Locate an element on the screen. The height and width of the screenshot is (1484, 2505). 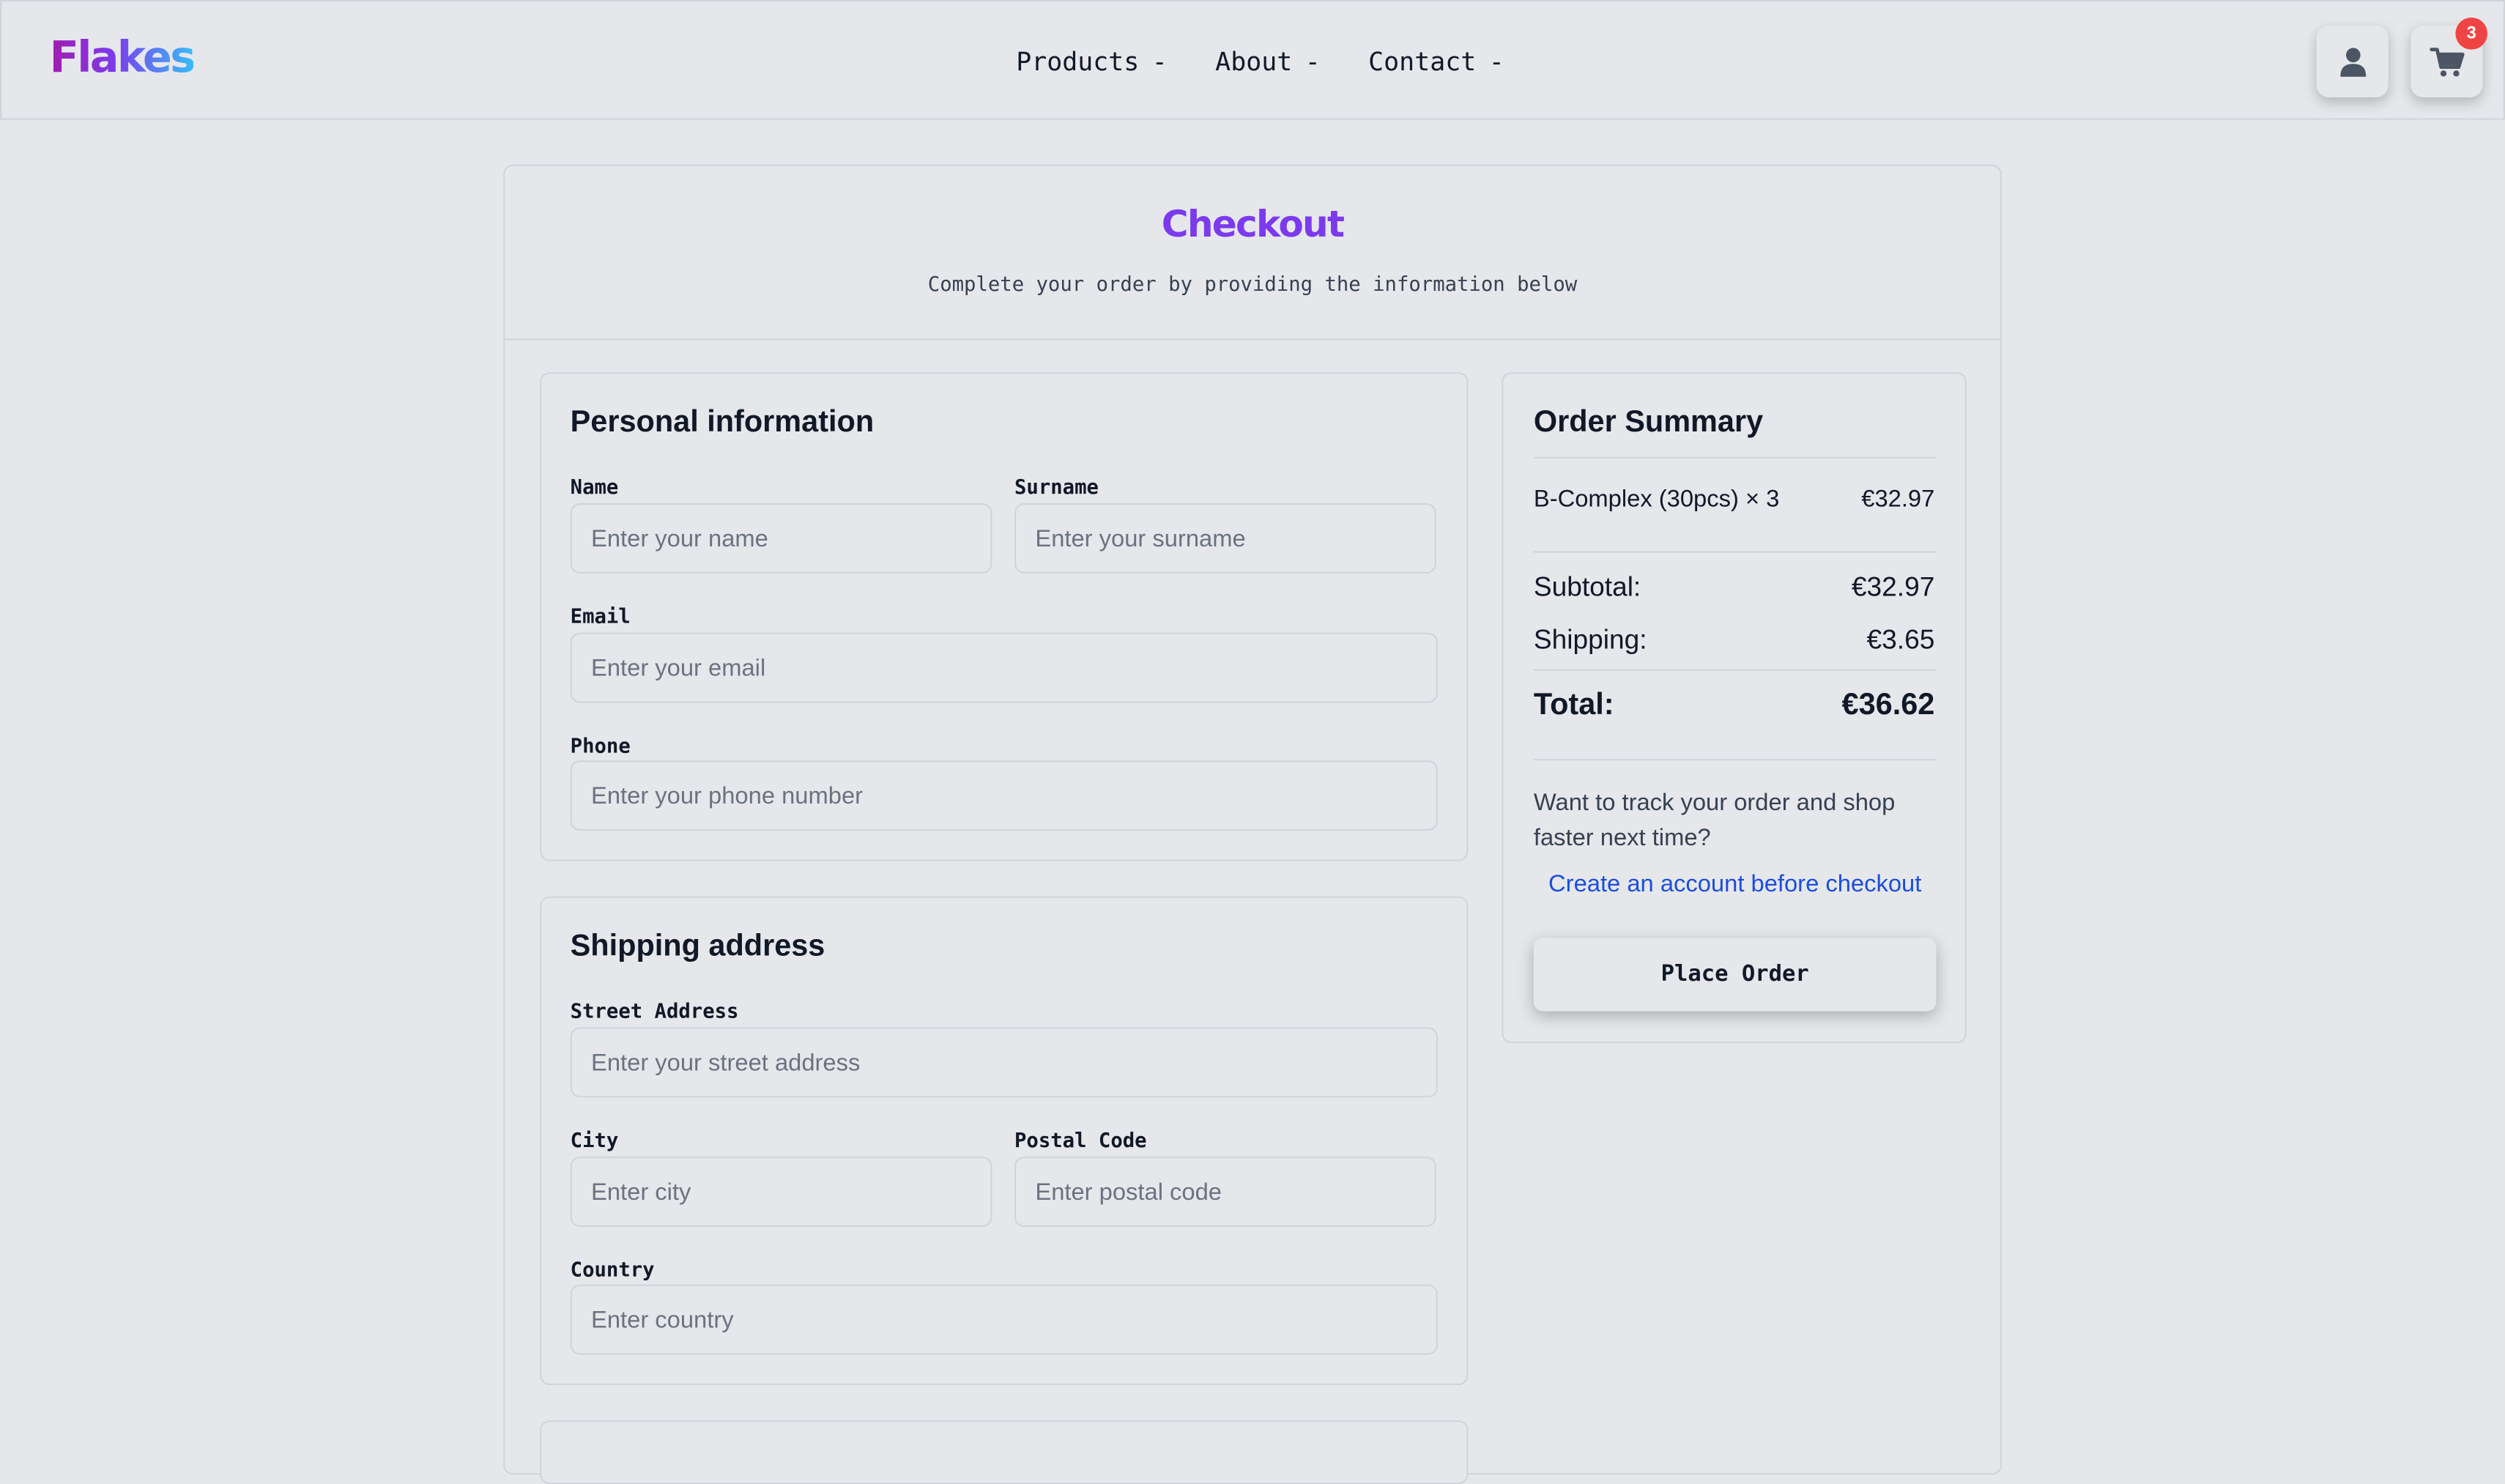
top-navbar: Flakes Products - About - Contact - is located at coordinates (1252, 60).